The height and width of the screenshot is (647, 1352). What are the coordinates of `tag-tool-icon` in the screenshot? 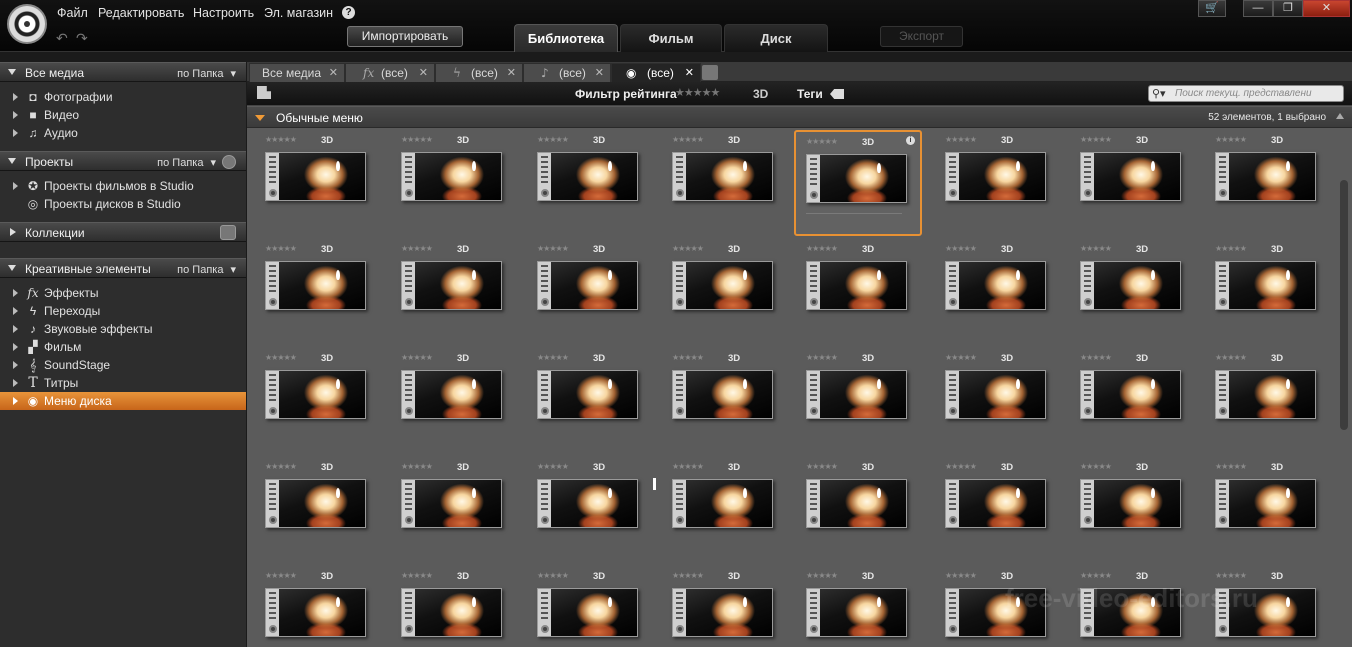 It's located at (264, 92).